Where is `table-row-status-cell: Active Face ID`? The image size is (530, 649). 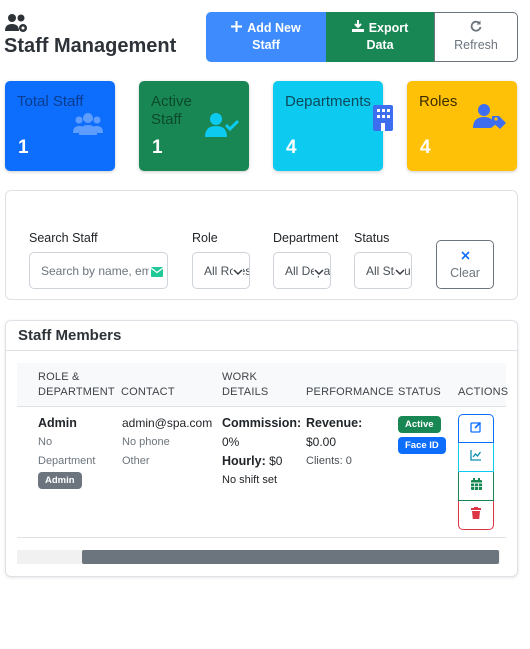 table-row-status-cell: Active Face ID is located at coordinates (422, 435).